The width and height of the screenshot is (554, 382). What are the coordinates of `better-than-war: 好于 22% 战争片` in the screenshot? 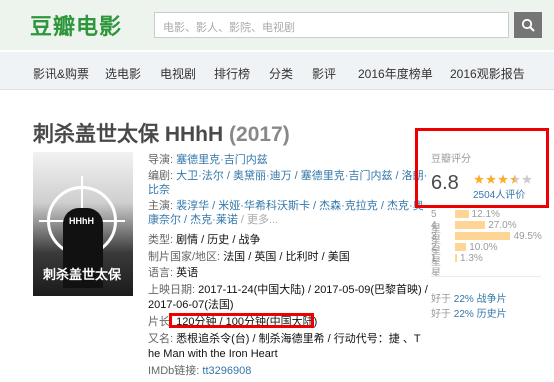 It's located at (469, 297).